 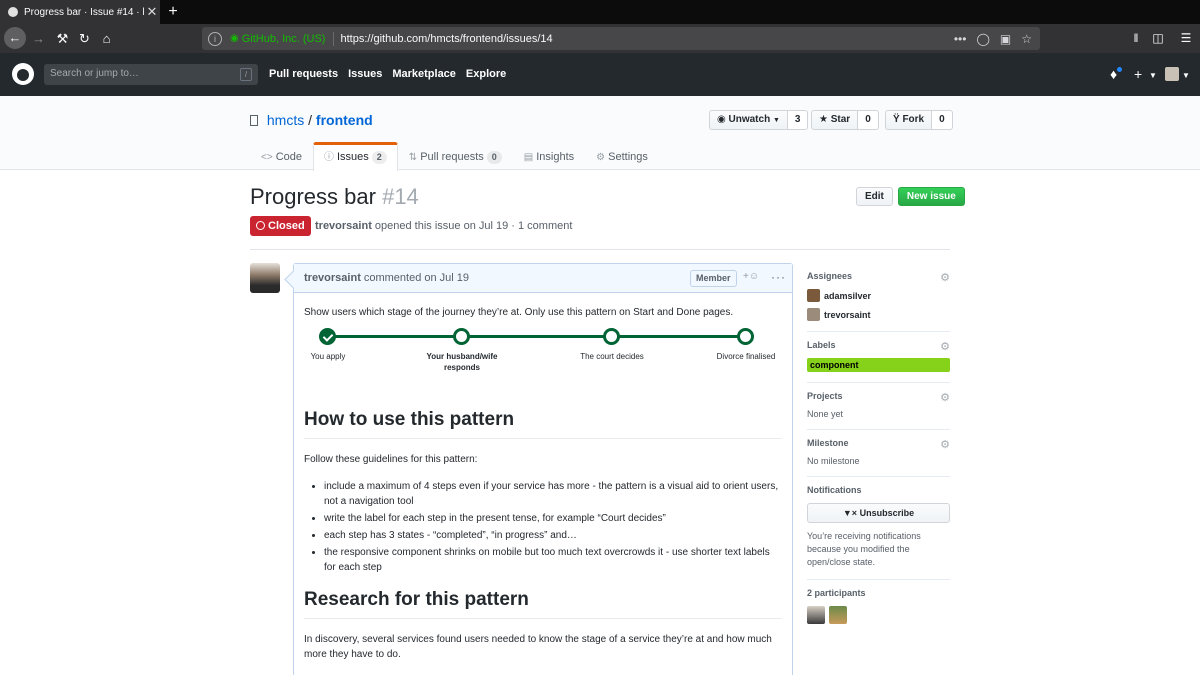 I want to click on site-identity: GitHub, Inc. (US), so click(x=284, y=39).